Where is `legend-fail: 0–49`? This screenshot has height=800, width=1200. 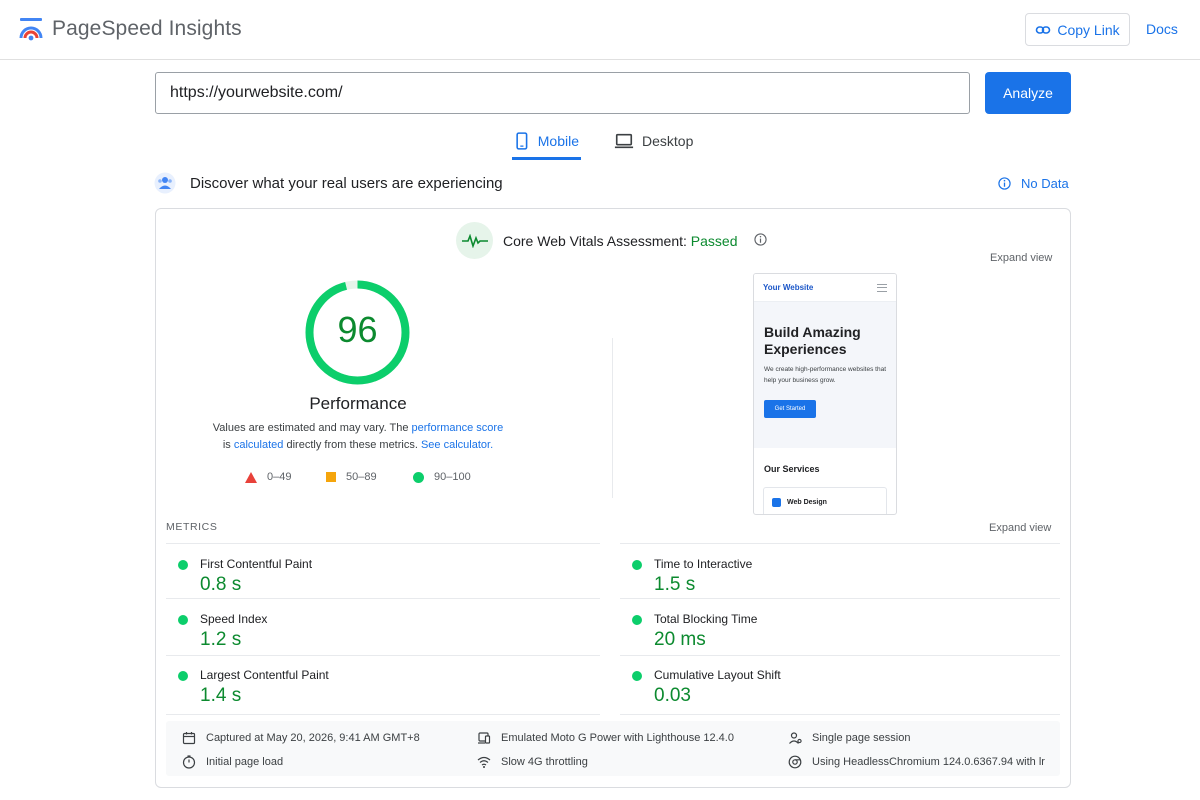 legend-fail: 0–49 is located at coordinates (268, 477).